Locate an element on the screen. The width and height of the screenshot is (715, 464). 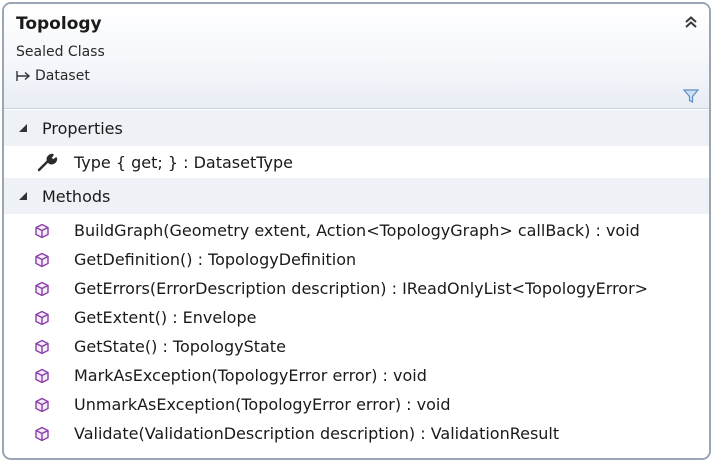
method-text: GetExtent() : Envelope is located at coordinates (165, 317).